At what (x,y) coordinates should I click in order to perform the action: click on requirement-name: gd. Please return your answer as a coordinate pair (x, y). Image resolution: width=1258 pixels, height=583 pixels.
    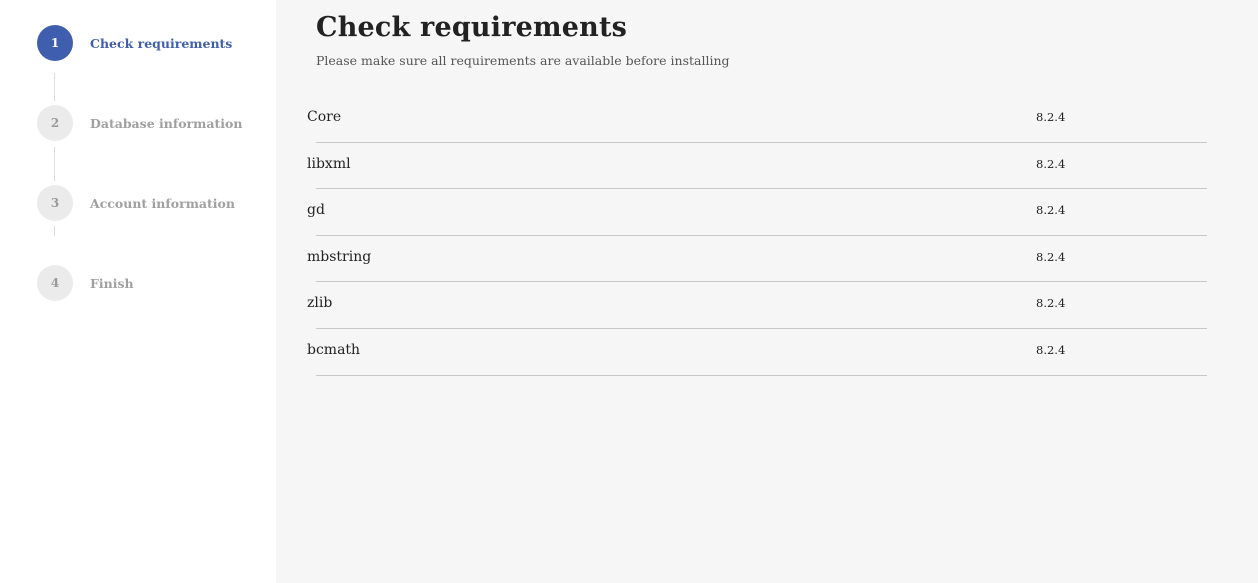
    Looking at the image, I should click on (316, 210).